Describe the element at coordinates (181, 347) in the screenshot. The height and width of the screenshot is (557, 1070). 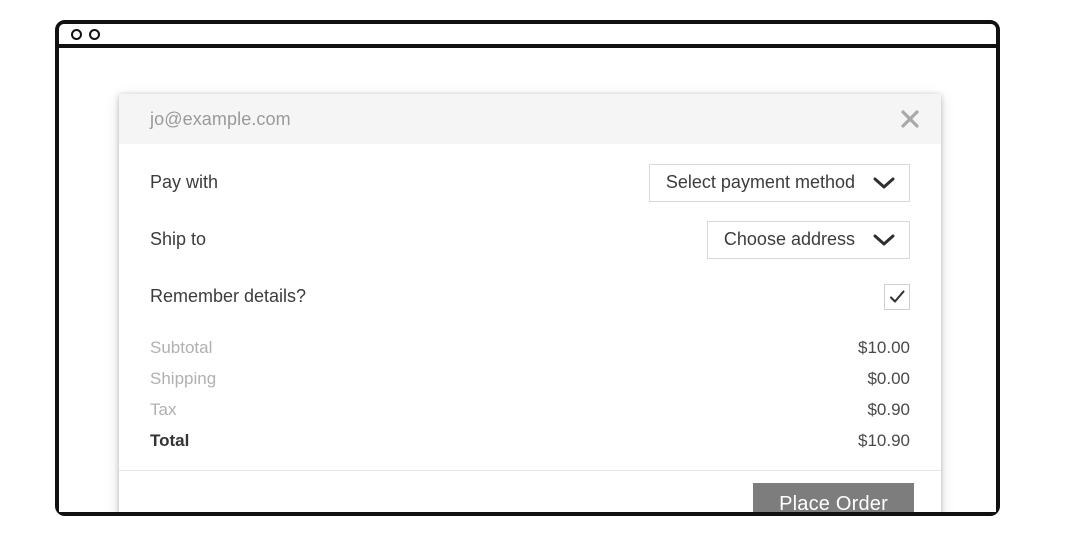
I see `subtotal-label: Subtotal` at that location.